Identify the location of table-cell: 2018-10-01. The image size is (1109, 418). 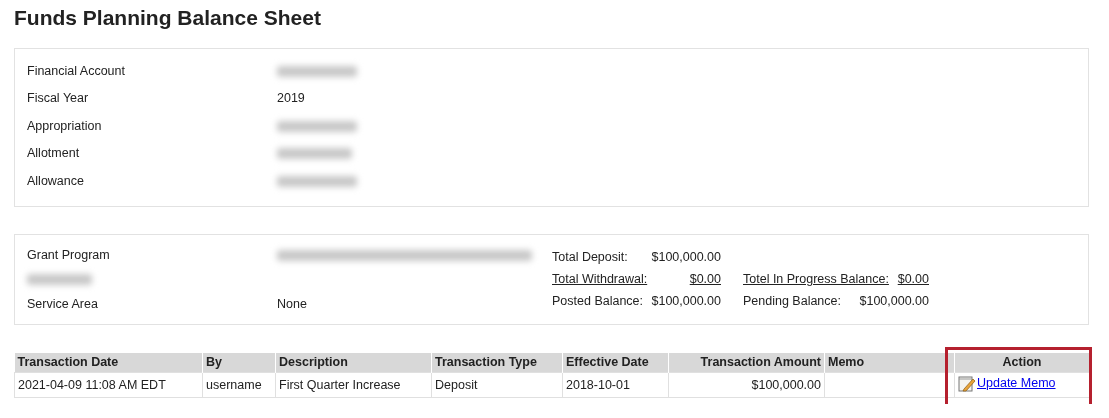
(598, 384).